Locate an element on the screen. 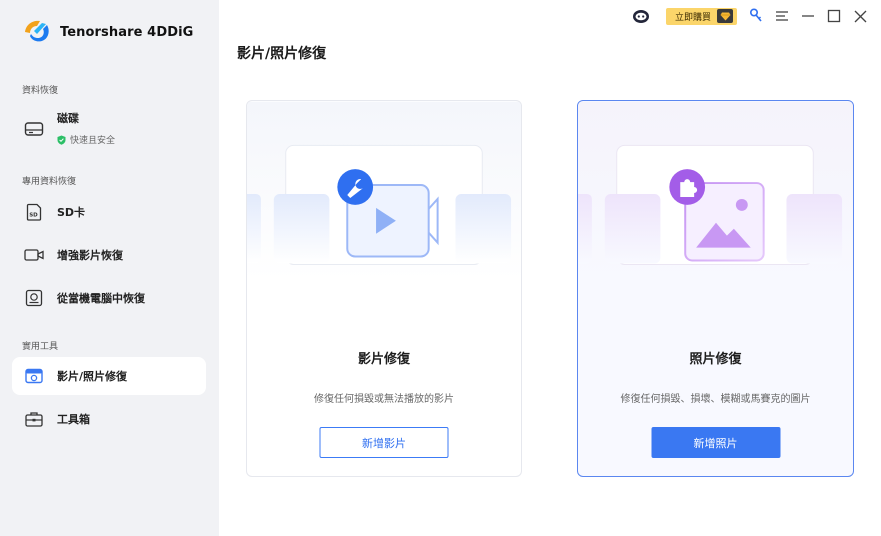 Image resolution: width=881 pixels, height=536 pixels. close-icon is located at coordinates (860, 16).